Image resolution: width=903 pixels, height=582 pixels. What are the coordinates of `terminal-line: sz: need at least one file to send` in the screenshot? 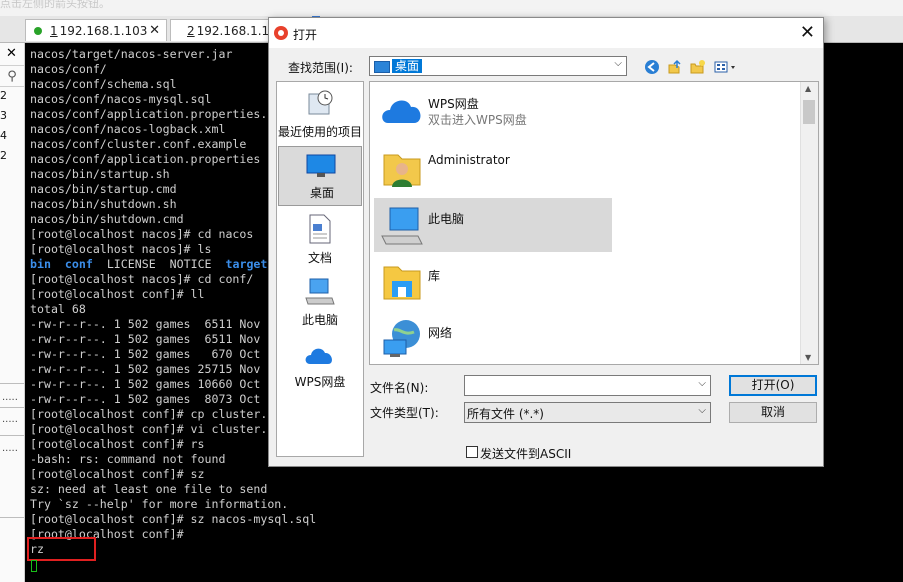 It's located at (149, 489).